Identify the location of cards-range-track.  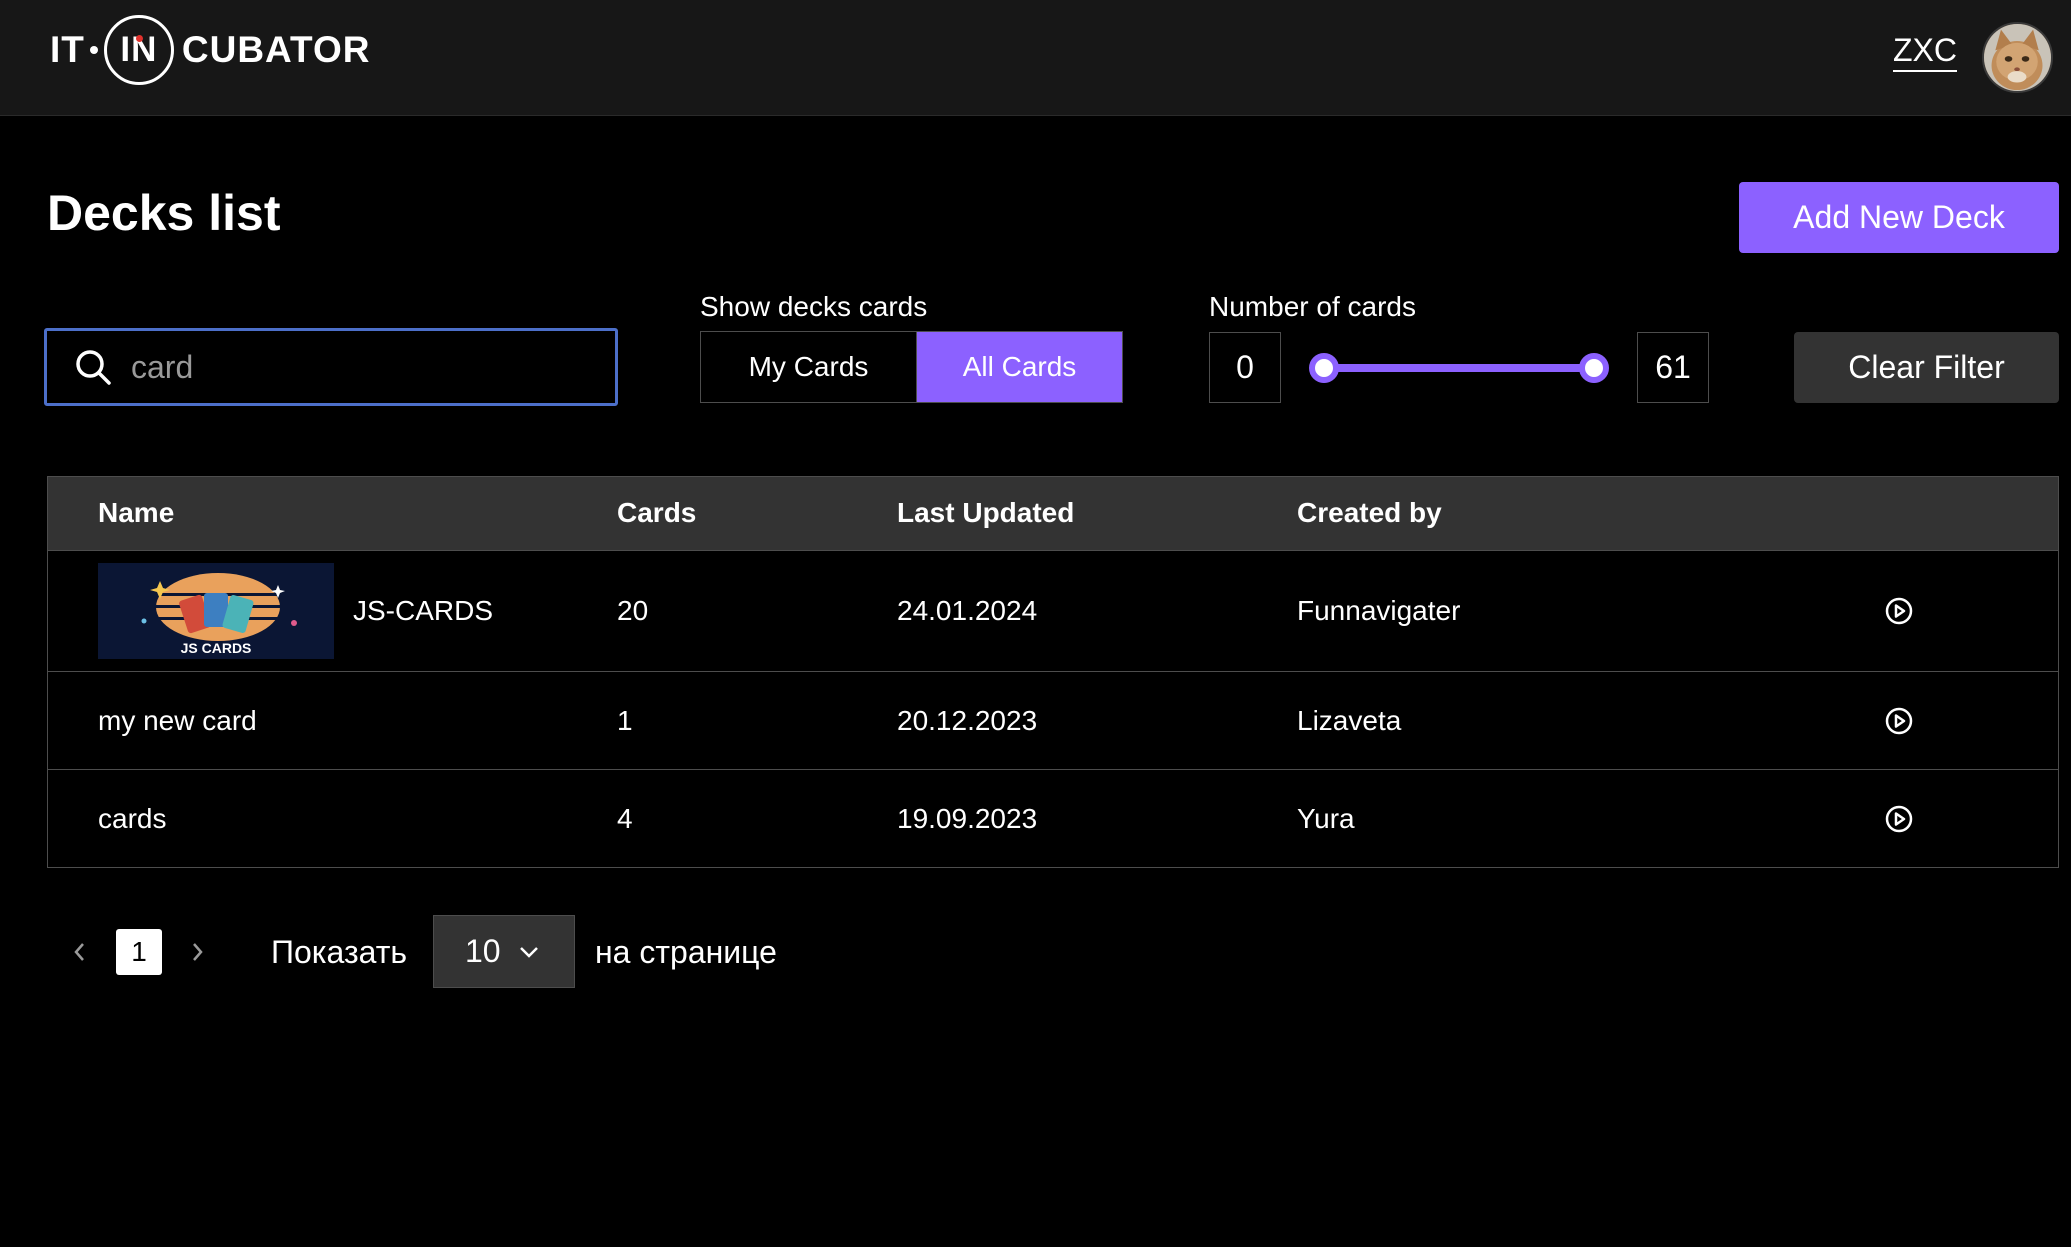
(1459, 368).